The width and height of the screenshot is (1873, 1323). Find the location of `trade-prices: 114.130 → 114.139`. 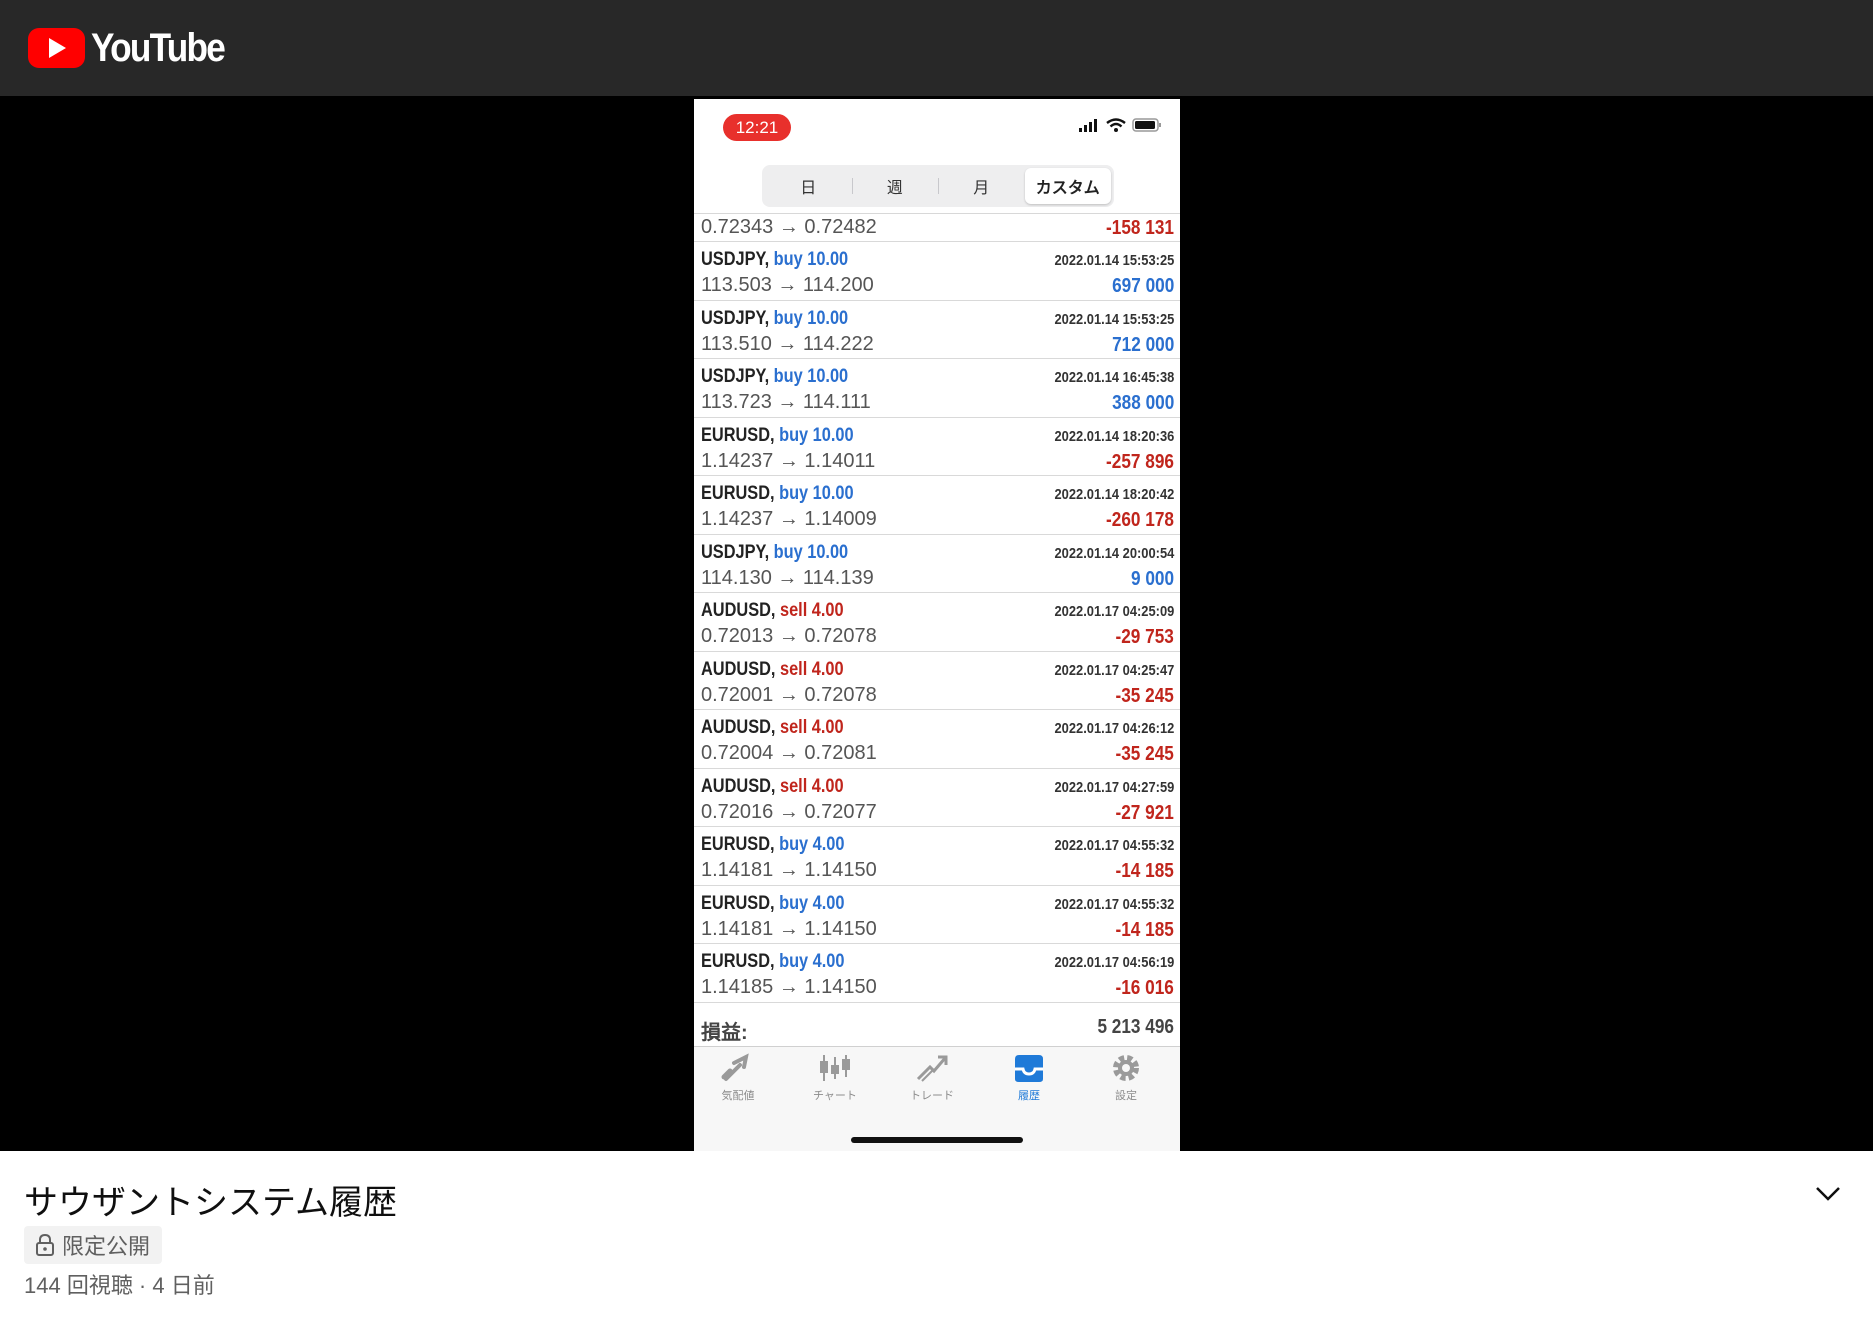

trade-prices: 114.130 → 114.139 is located at coordinates (787, 577).